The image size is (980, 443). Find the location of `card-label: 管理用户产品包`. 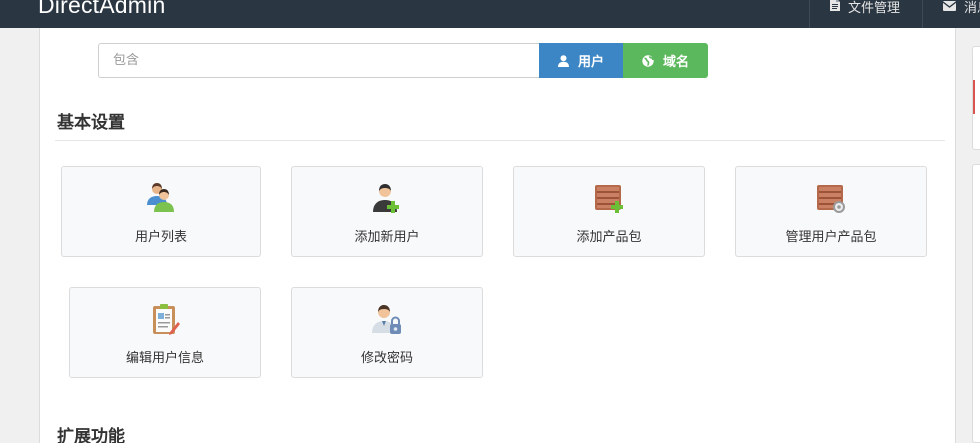

card-label: 管理用户产品包 is located at coordinates (831, 237).